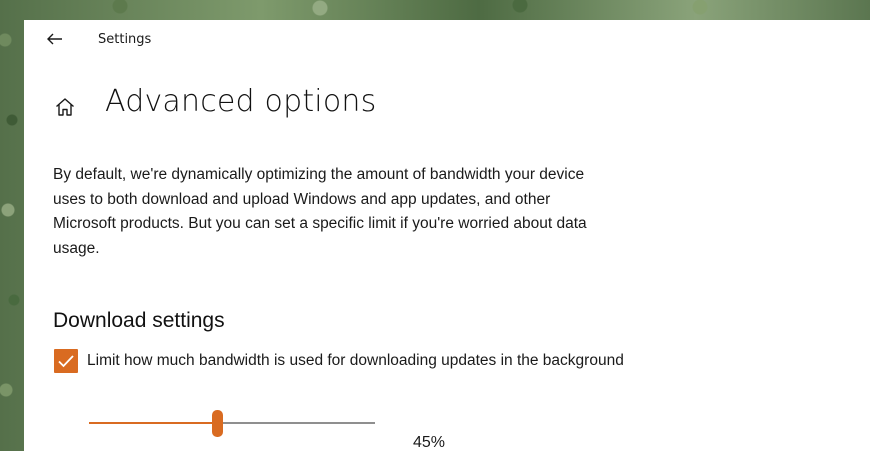 This screenshot has width=870, height=452. I want to click on limit-bandwidth-checkbox, so click(66, 361).